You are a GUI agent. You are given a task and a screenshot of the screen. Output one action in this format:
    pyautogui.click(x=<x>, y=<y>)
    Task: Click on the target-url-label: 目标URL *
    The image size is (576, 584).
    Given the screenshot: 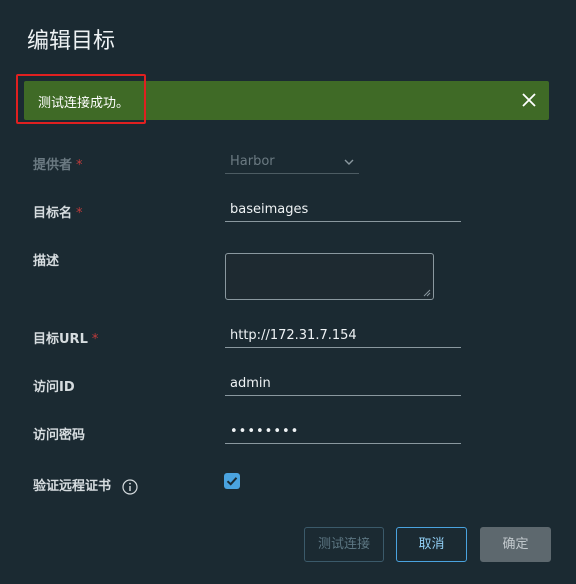 What is the action you would take?
    pyautogui.click(x=66, y=339)
    